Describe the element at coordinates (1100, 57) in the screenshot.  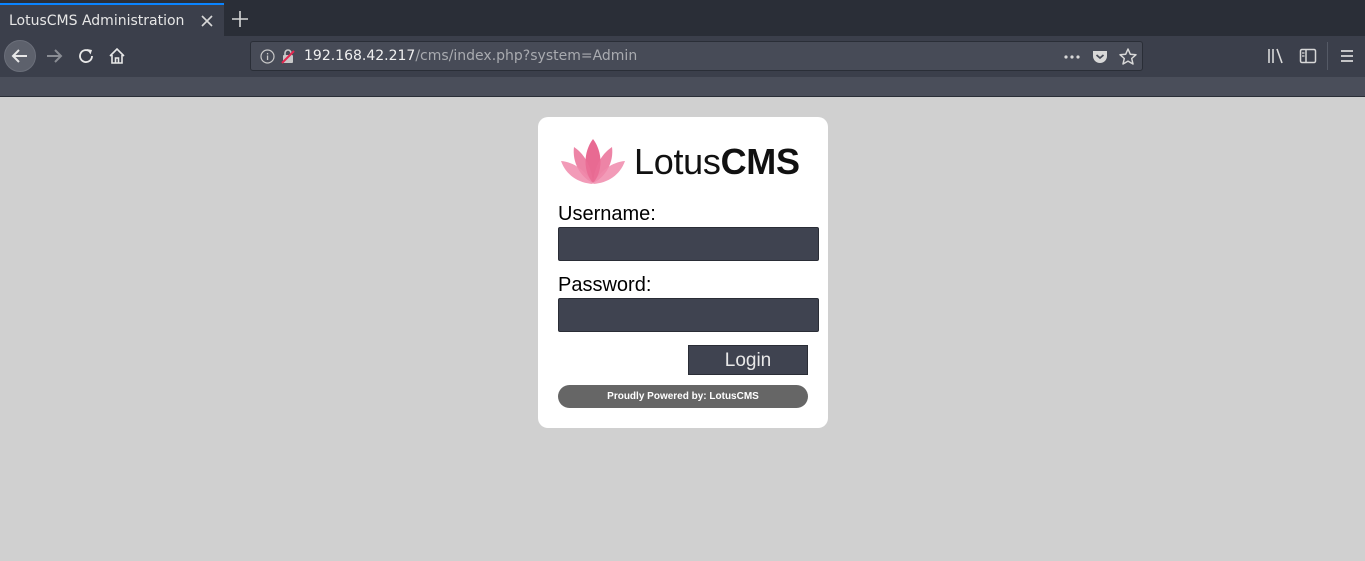
I see `pocket-icon` at that location.